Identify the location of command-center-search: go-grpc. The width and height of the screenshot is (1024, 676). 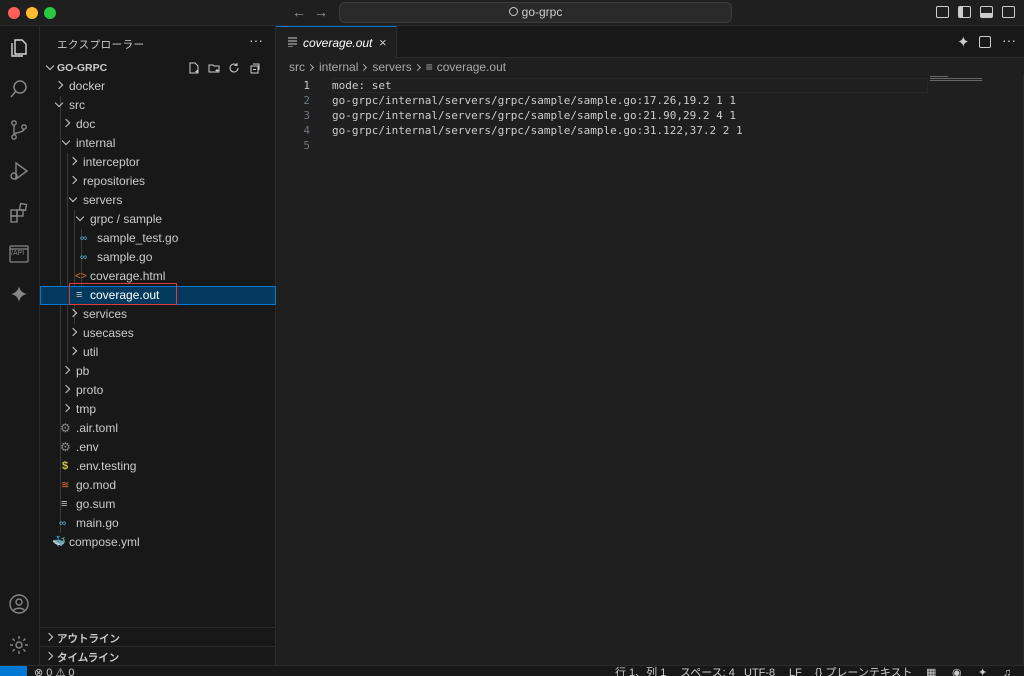
(535, 12).